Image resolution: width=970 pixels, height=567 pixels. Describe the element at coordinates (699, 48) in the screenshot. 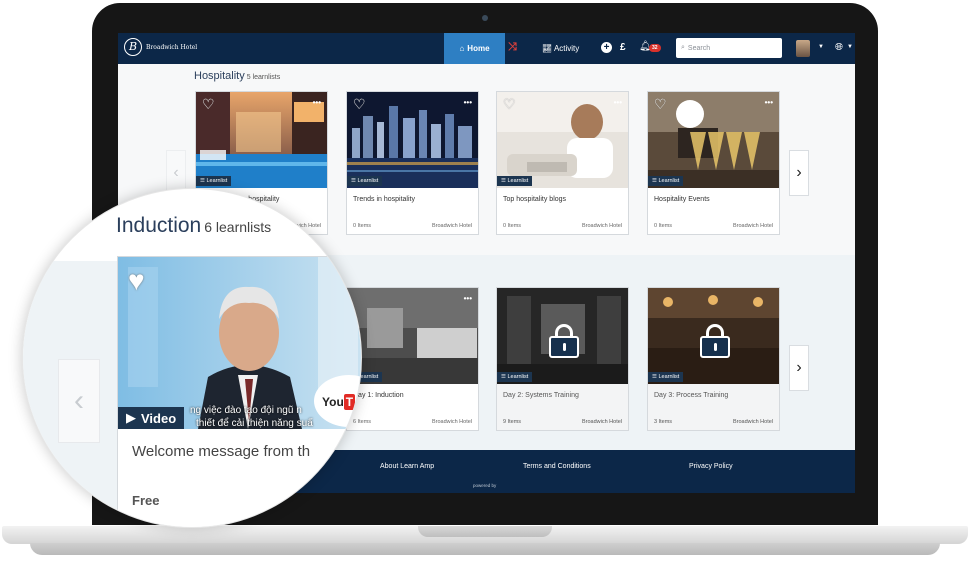

I see `search-placeholder: Search` at that location.